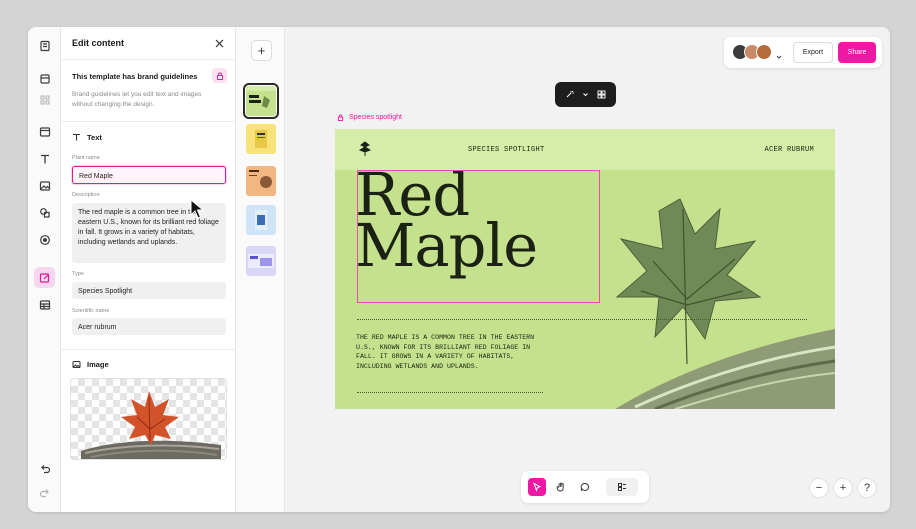 This screenshot has height=529, width=916. I want to click on text-icon, so click(44, 158).